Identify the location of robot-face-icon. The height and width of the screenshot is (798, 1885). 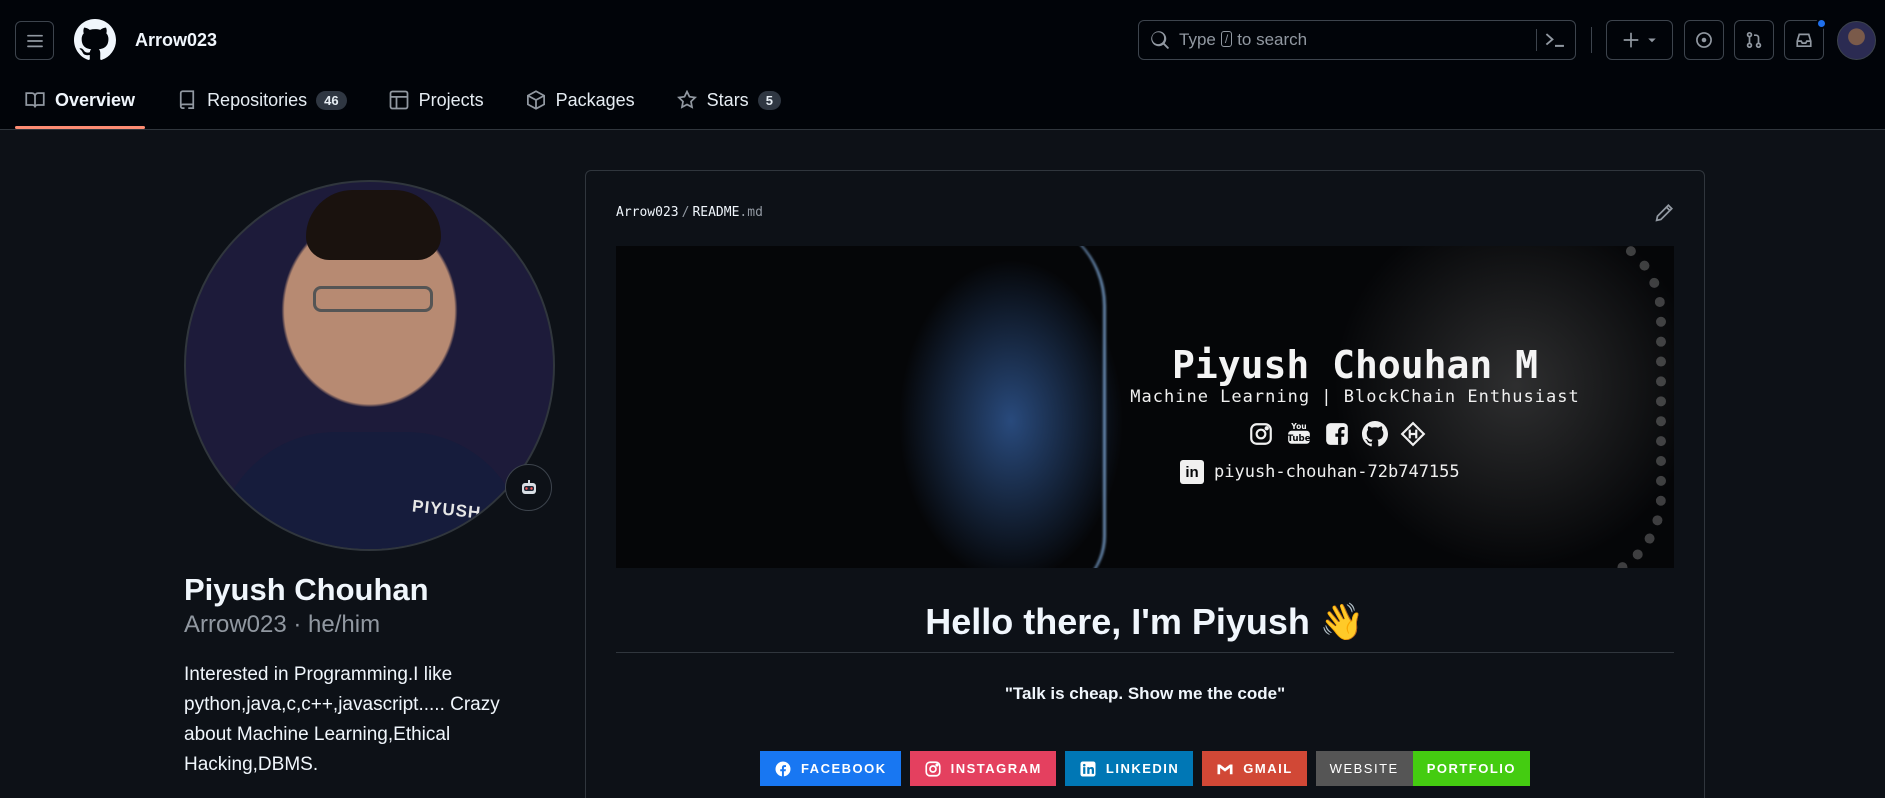
(528, 486).